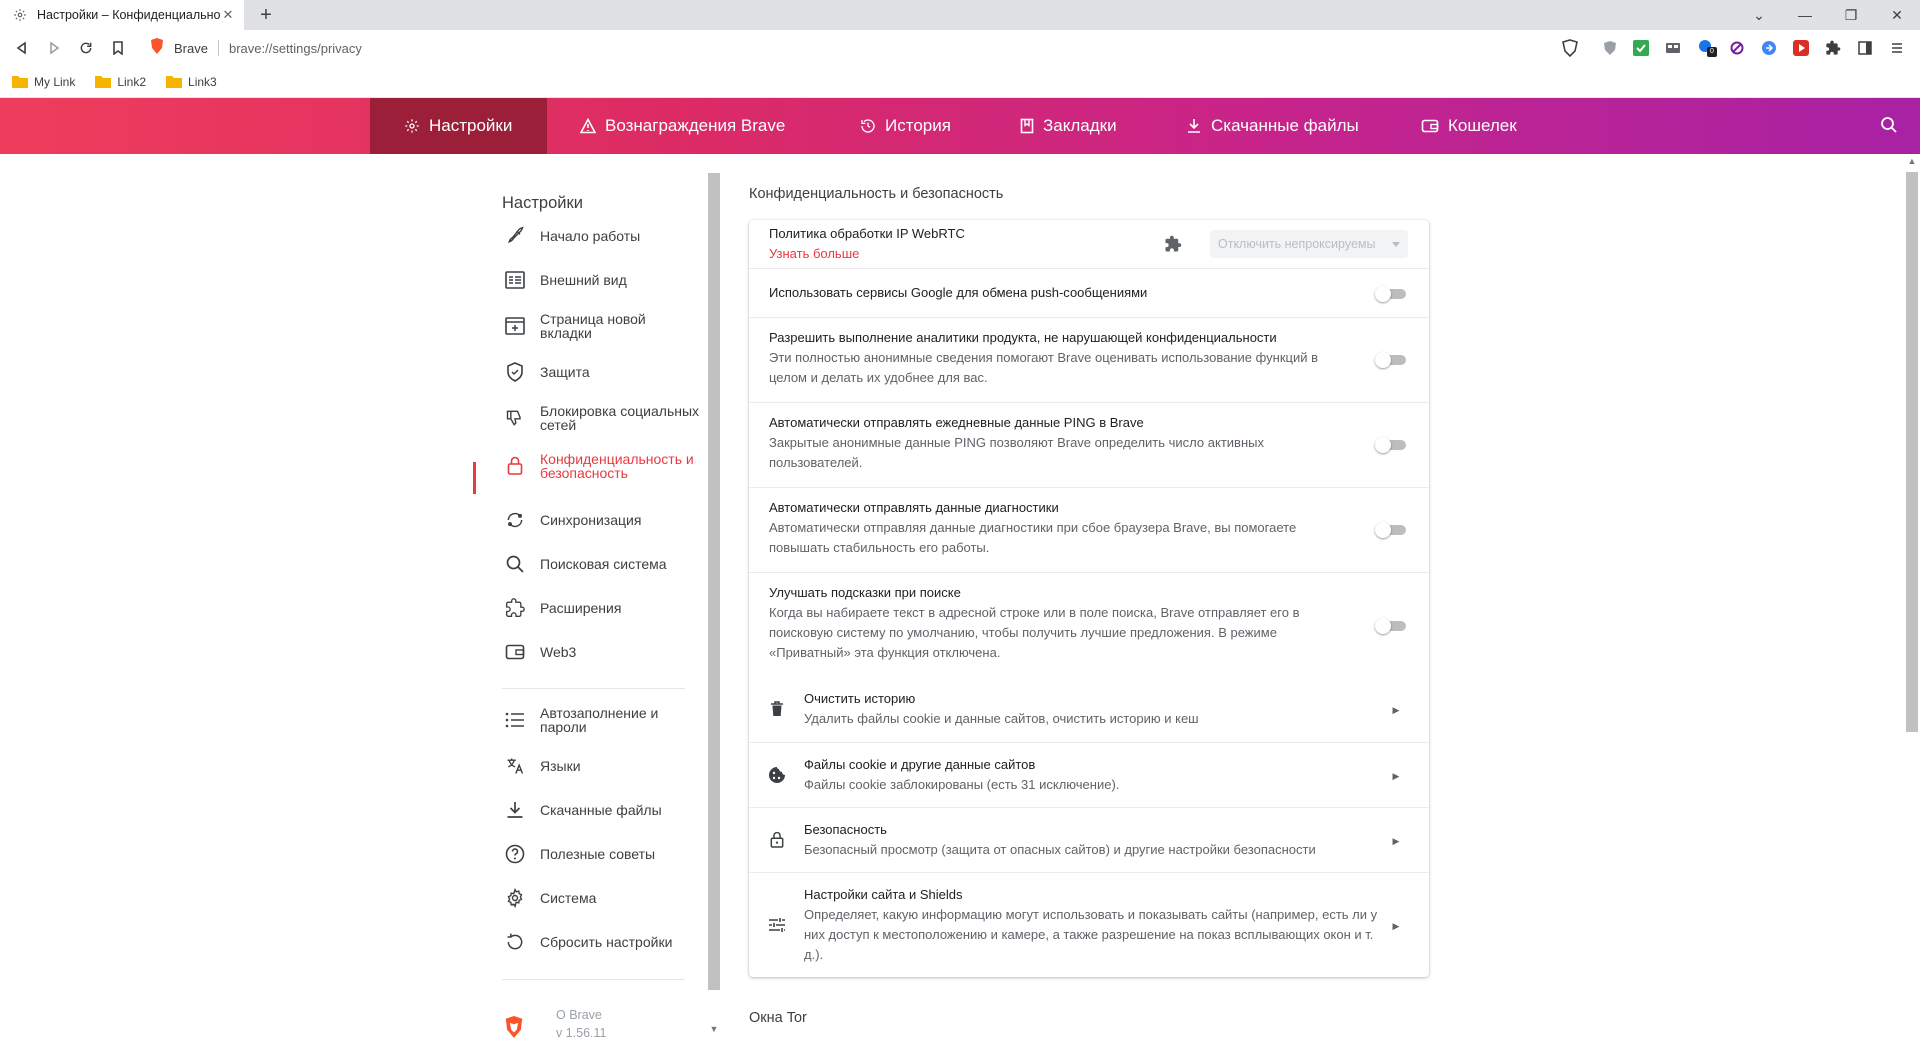 The width and height of the screenshot is (1920, 1040). I want to click on scroll-up-arrow-icon: ▲, so click(1912, 162).